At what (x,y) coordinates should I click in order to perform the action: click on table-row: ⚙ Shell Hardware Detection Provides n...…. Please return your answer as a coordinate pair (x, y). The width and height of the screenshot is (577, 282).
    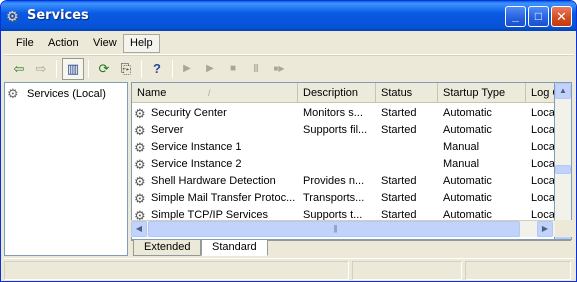
    Looking at the image, I should click on (343, 181).